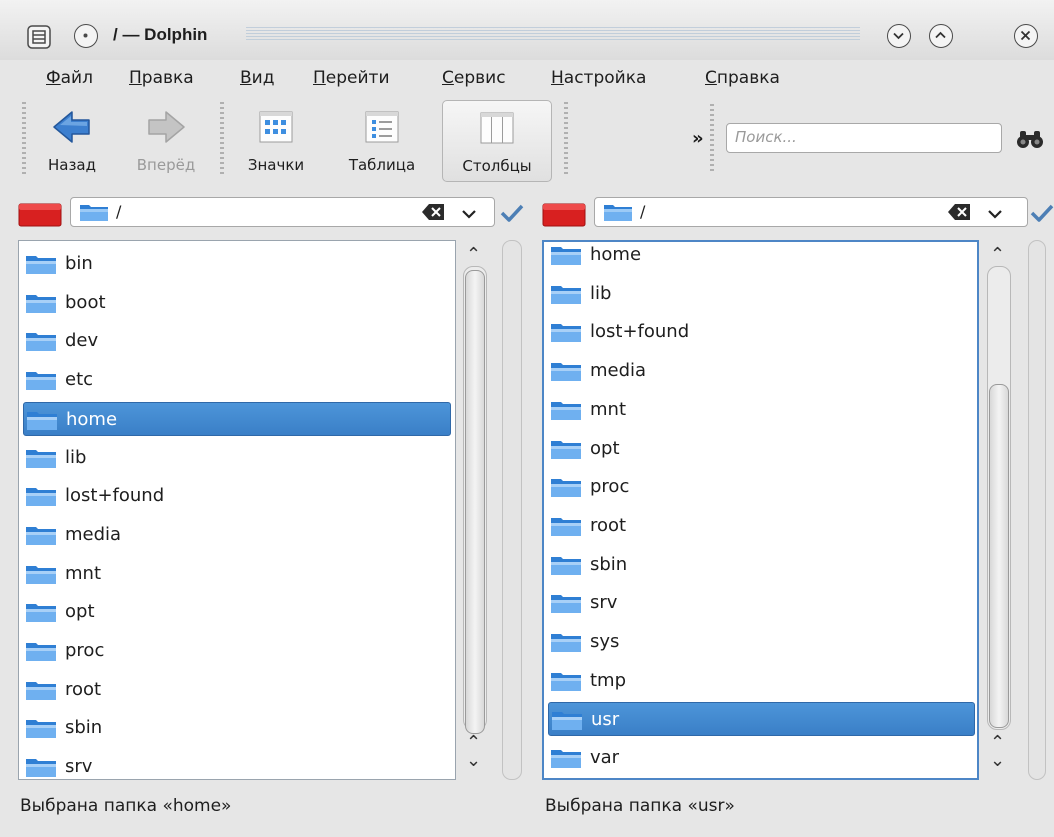 The width and height of the screenshot is (1054, 837). Describe the element at coordinates (761, 642) in the screenshot. I see `folder-row: sys` at that location.